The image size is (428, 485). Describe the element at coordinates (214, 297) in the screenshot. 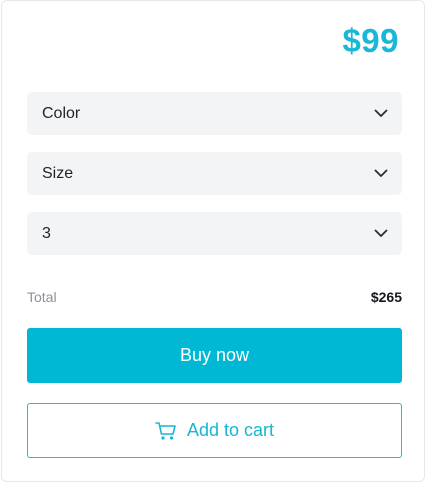

I see `total-row: Total $265` at that location.